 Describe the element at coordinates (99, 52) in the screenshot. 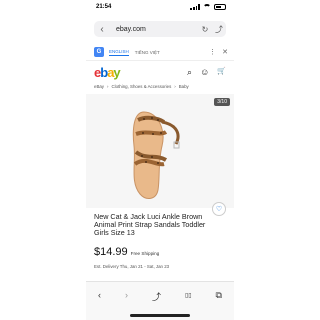

I see `google-translate-icon: G` at that location.